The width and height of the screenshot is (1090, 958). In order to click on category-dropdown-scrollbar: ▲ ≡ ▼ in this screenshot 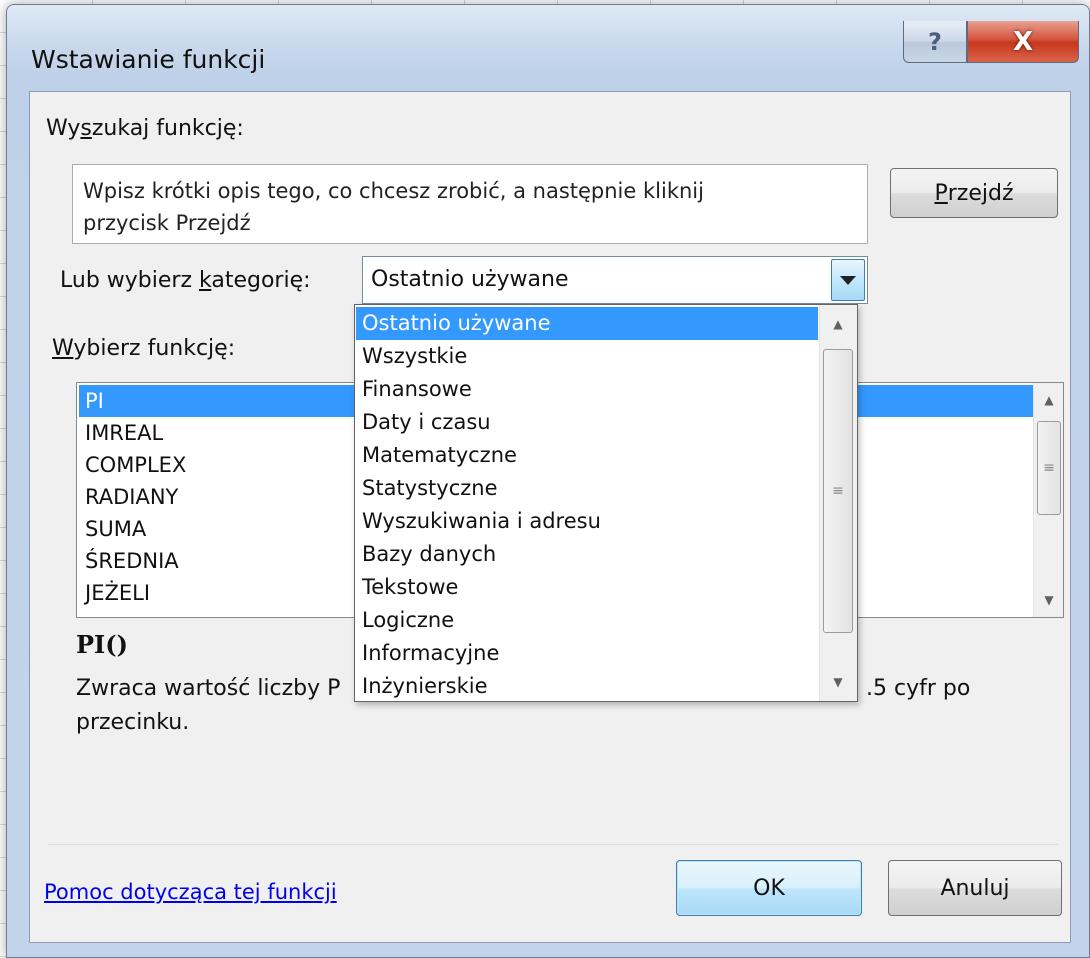, I will do `click(838, 503)`.